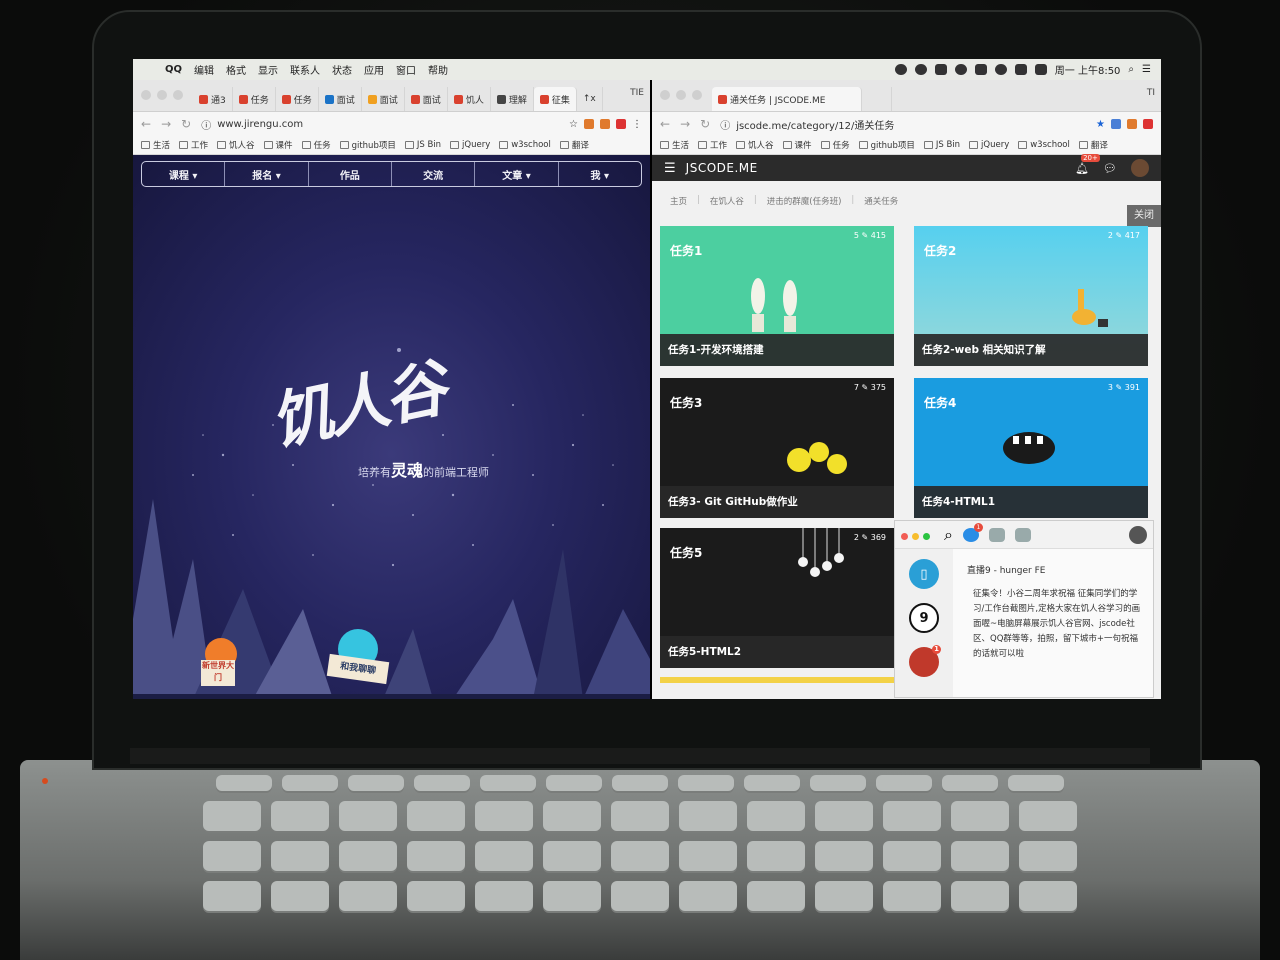 The width and height of the screenshot is (1280, 960). Describe the element at coordinates (573, 124) in the screenshot. I see `bookmark-star-icon: ☆` at that location.